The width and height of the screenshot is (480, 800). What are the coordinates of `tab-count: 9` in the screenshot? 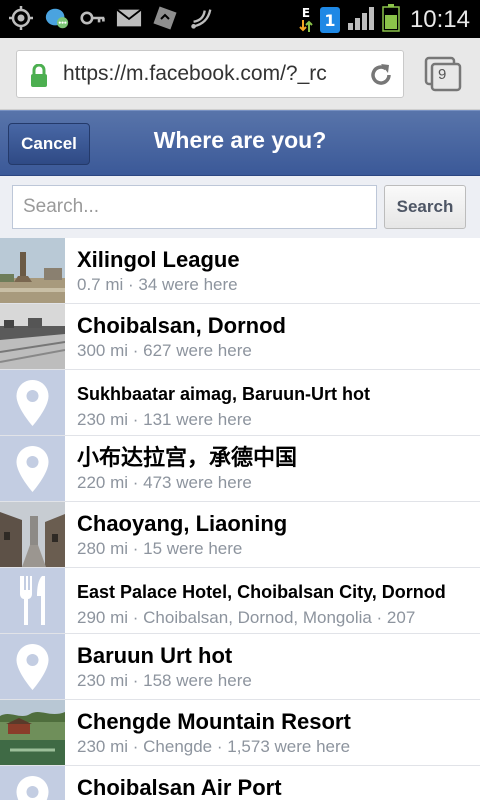 It's located at (442, 74).